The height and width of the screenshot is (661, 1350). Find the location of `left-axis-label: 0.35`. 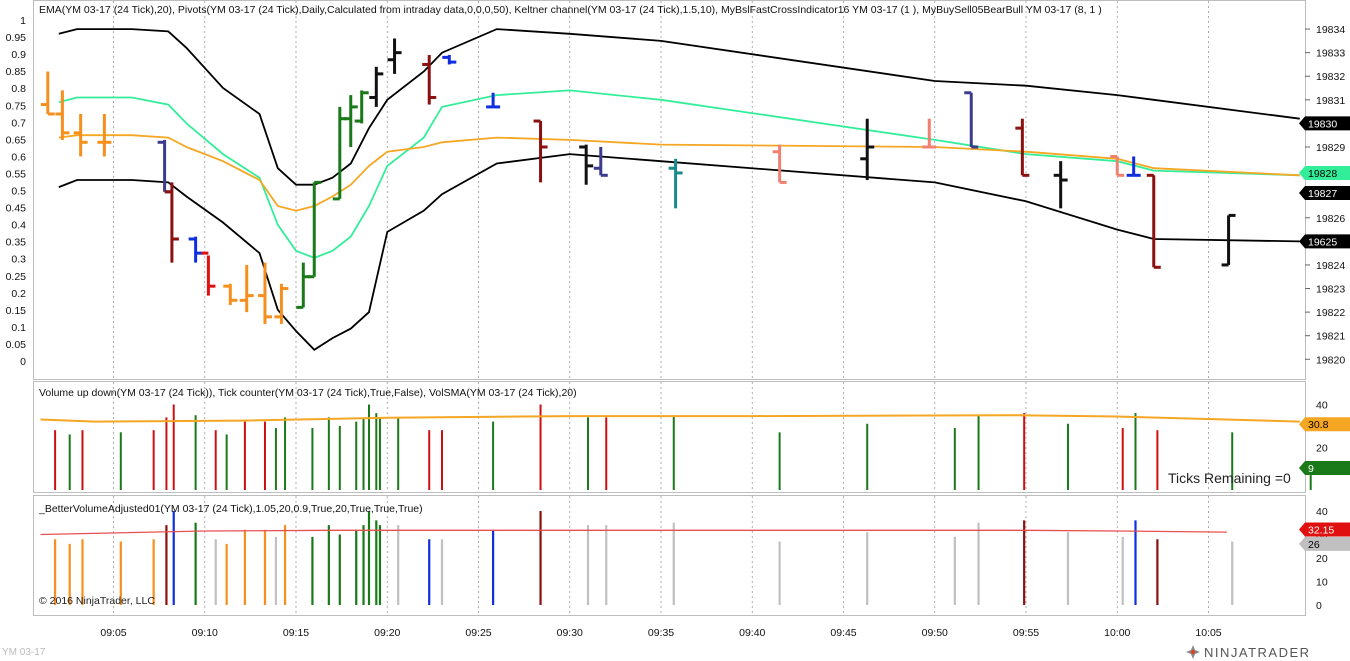

left-axis-label: 0.35 is located at coordinates (16, 243).